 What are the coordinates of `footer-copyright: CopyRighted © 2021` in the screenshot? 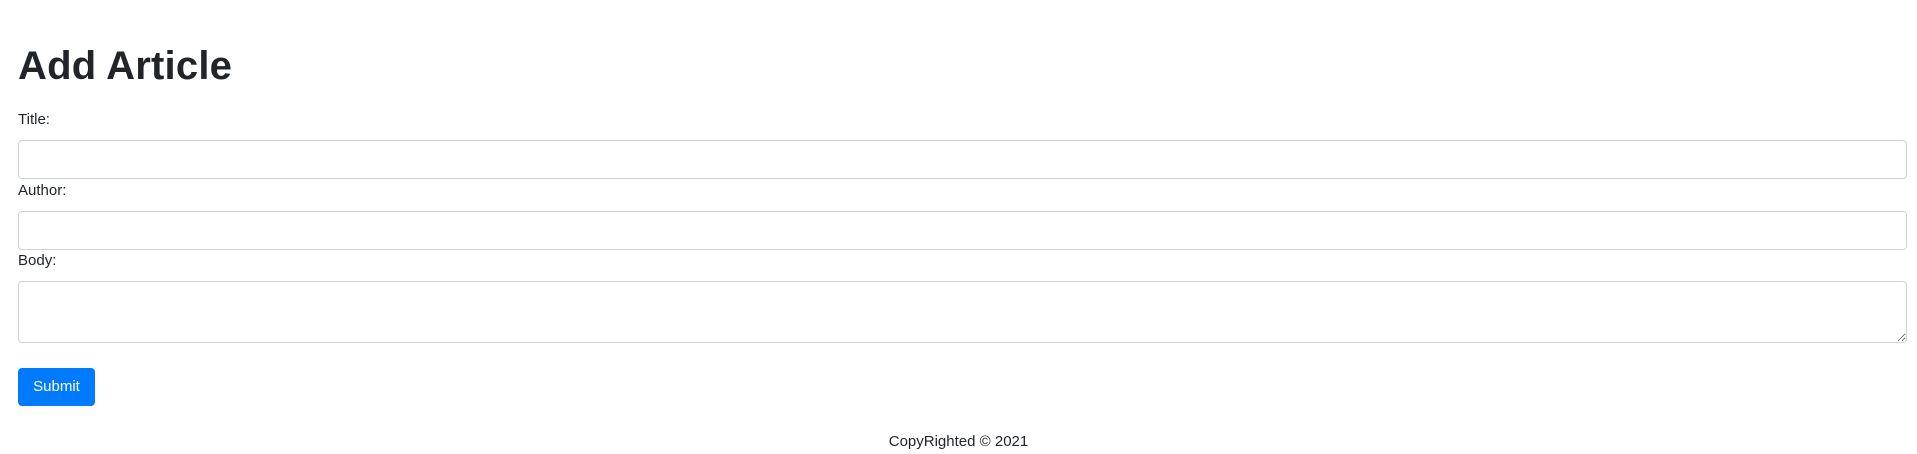 It's located at (958, 441).